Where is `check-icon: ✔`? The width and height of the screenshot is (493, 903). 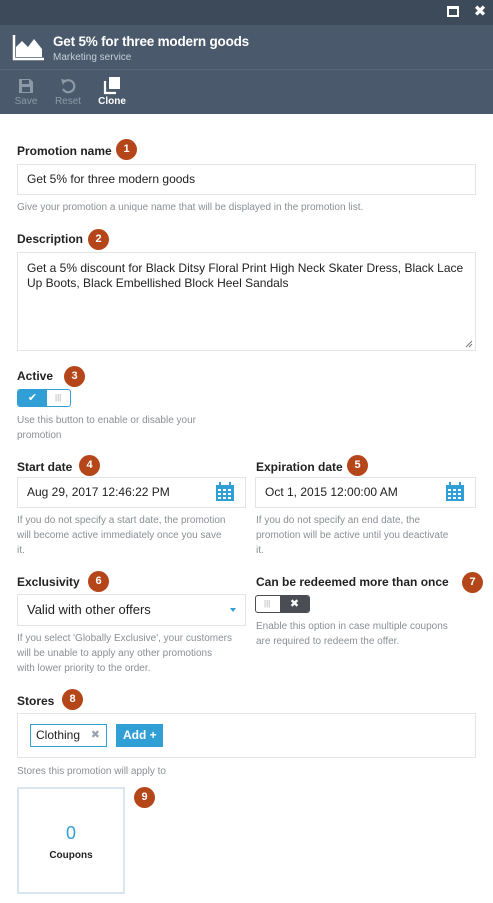 check-icon: ✔ is located at coordinates (32, 398).